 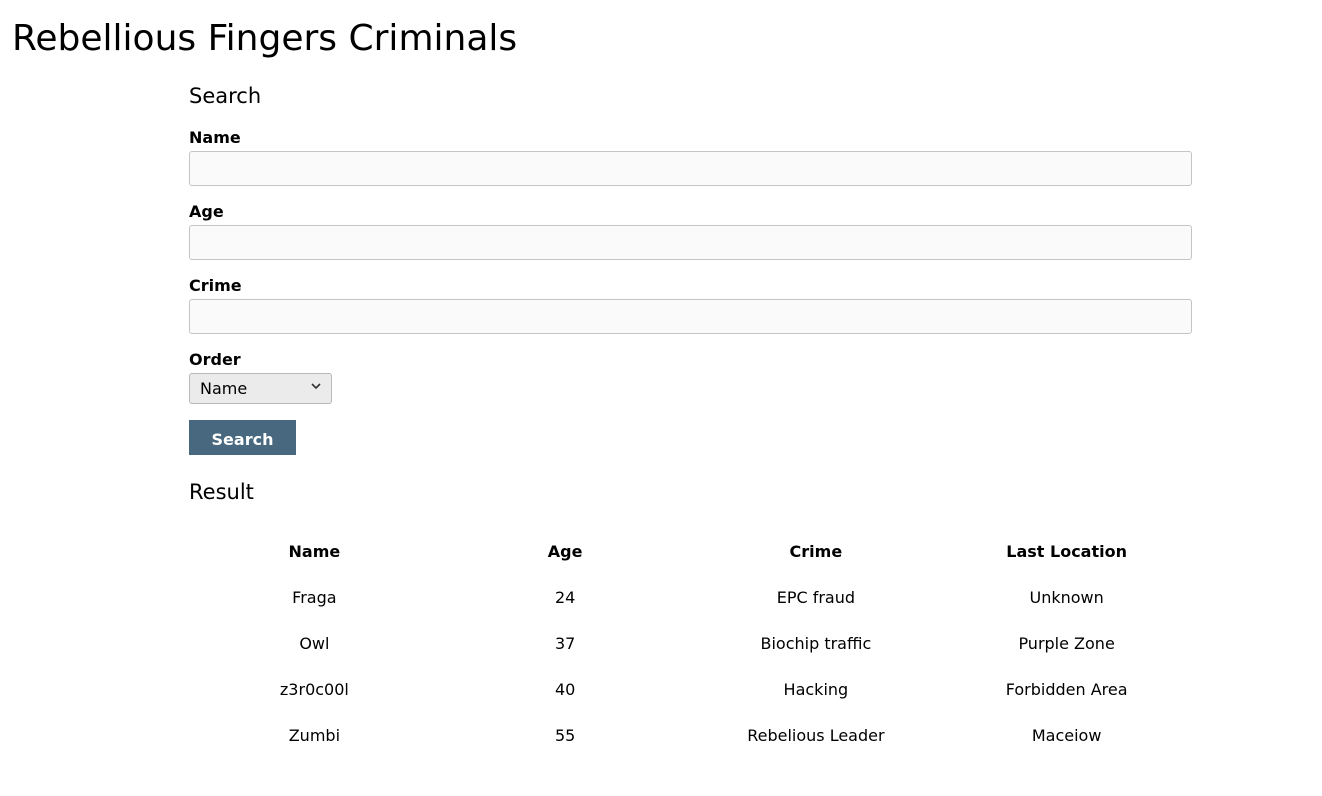 What do you see at coordinates (565, 643) in the screenshot?
I see `cell-age: 37` at bounding box center [565, 643].